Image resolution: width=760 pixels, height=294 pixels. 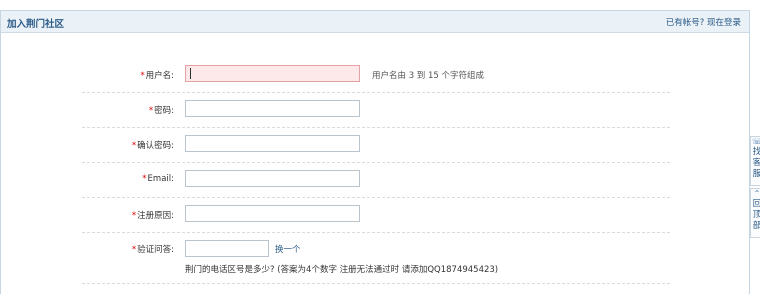 I want to click on customer-service-tab: ☏ 找 客 服, so click(x=755, y=161).